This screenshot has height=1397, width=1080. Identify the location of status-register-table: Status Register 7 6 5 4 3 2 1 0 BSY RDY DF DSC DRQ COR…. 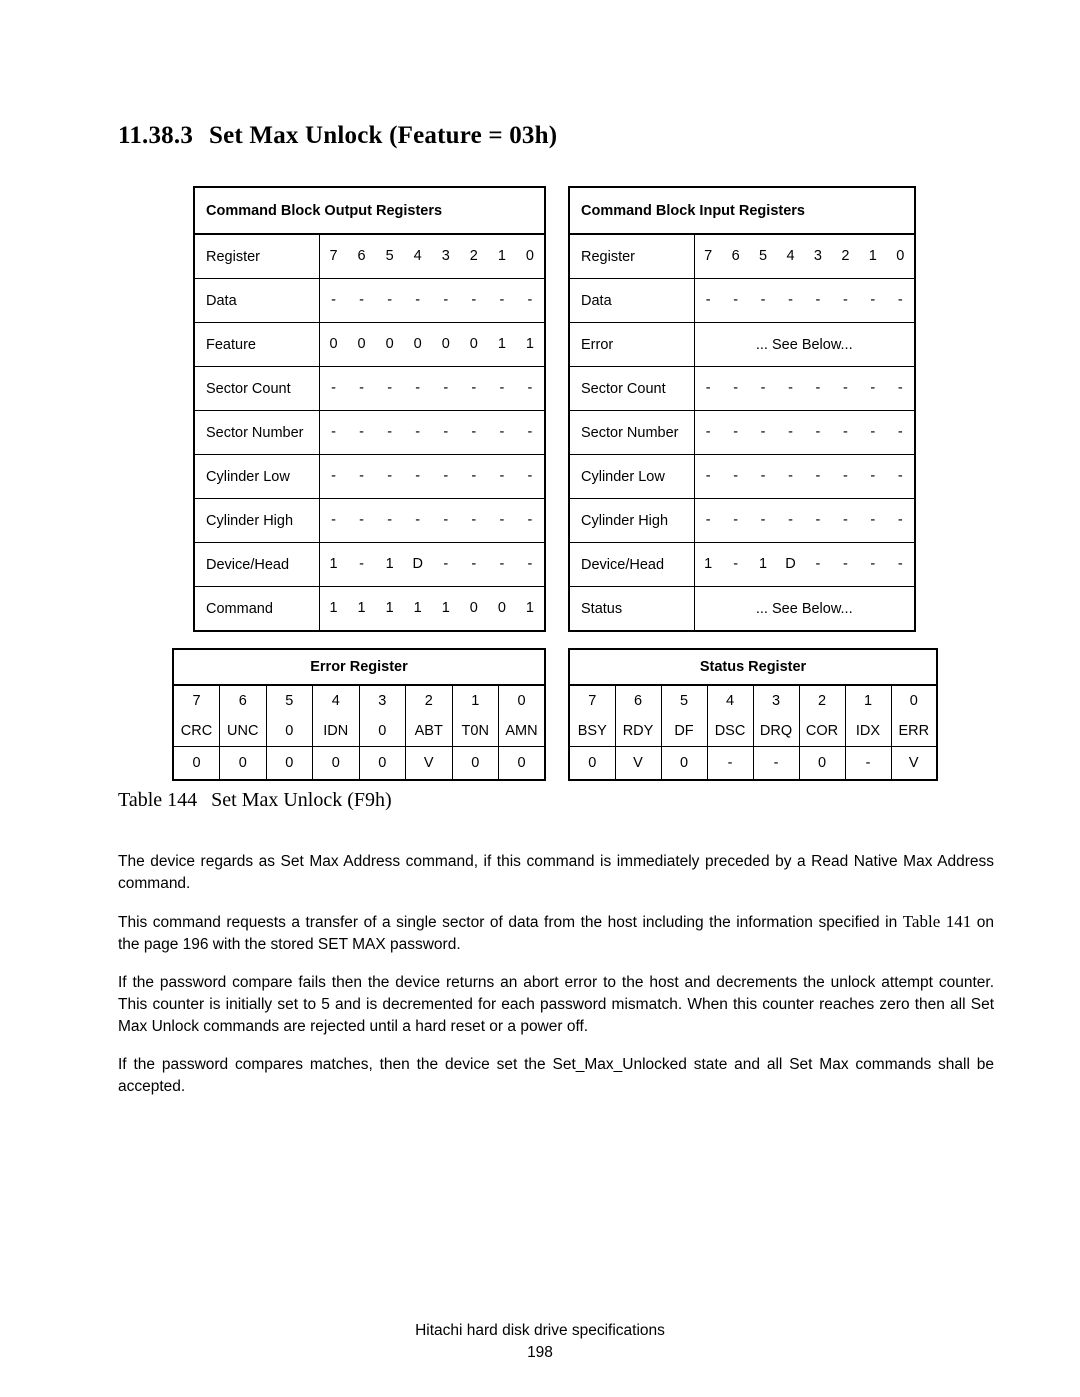
(753, 714).